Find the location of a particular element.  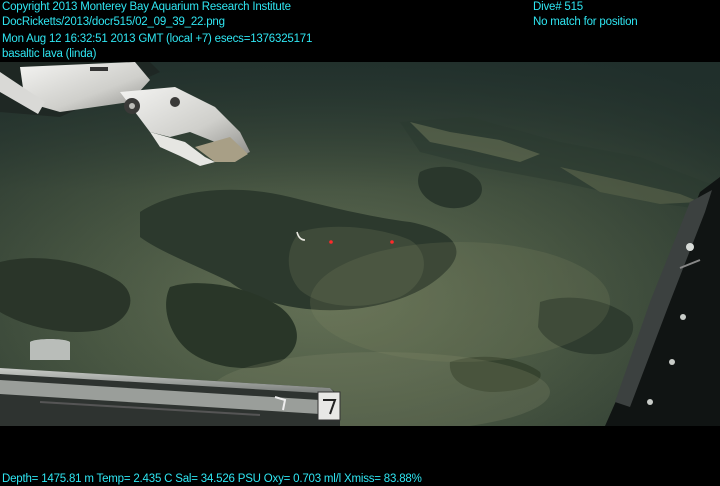

annotation-text: basaltic lava (linda) is located at coordinates (49, 54).